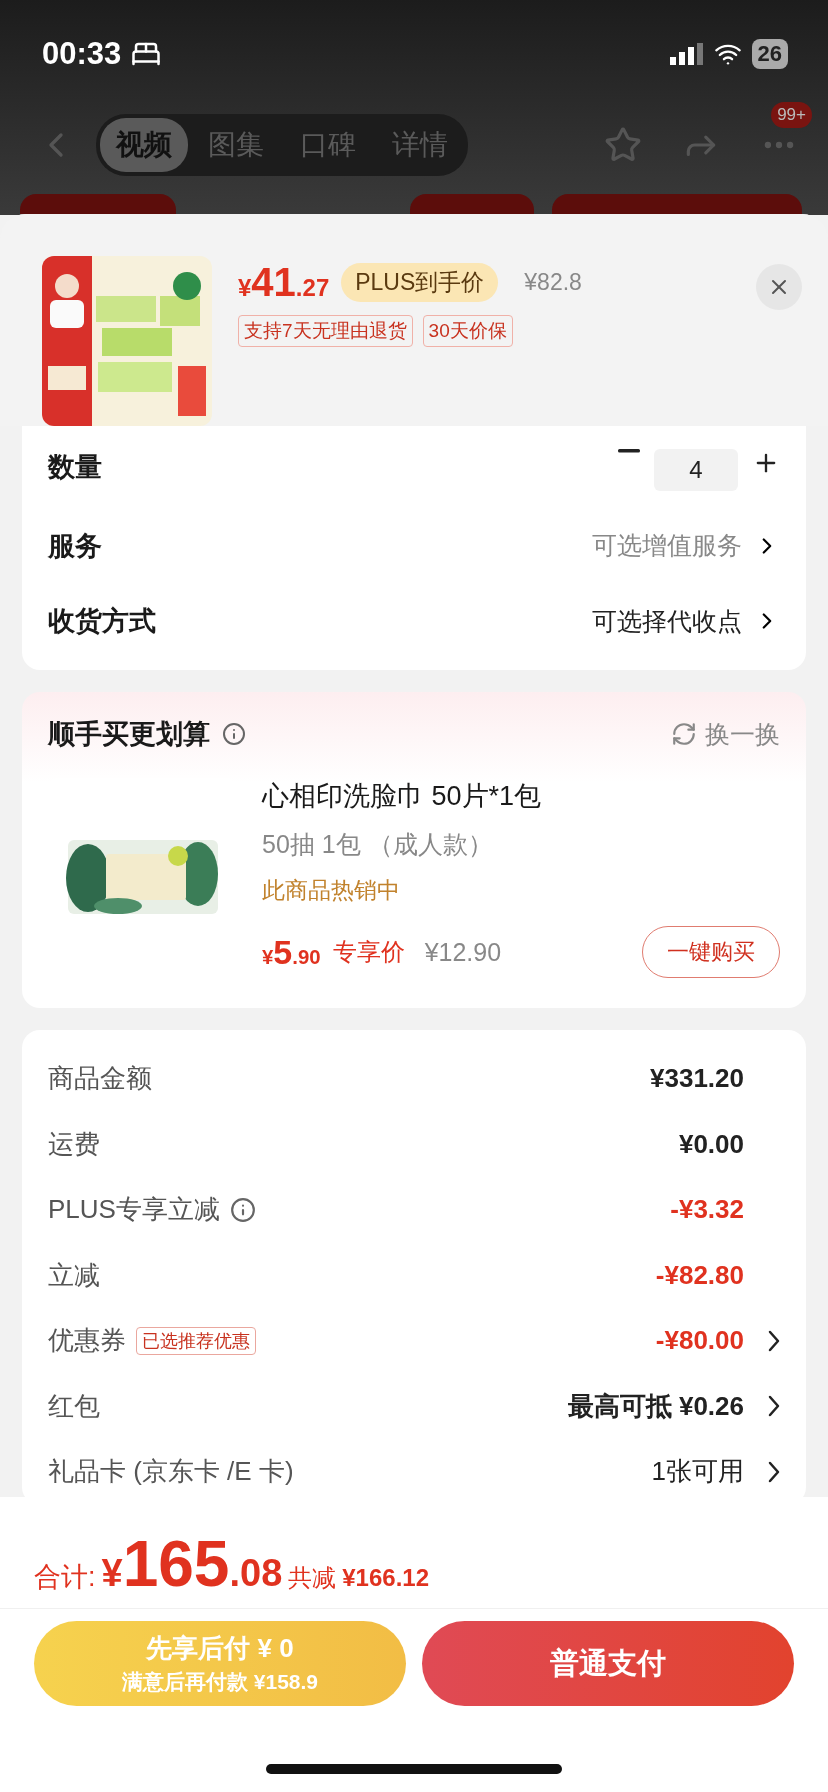  I want to click on summary-value: 最高可抵 ¥0.26, so click(655, 1406).